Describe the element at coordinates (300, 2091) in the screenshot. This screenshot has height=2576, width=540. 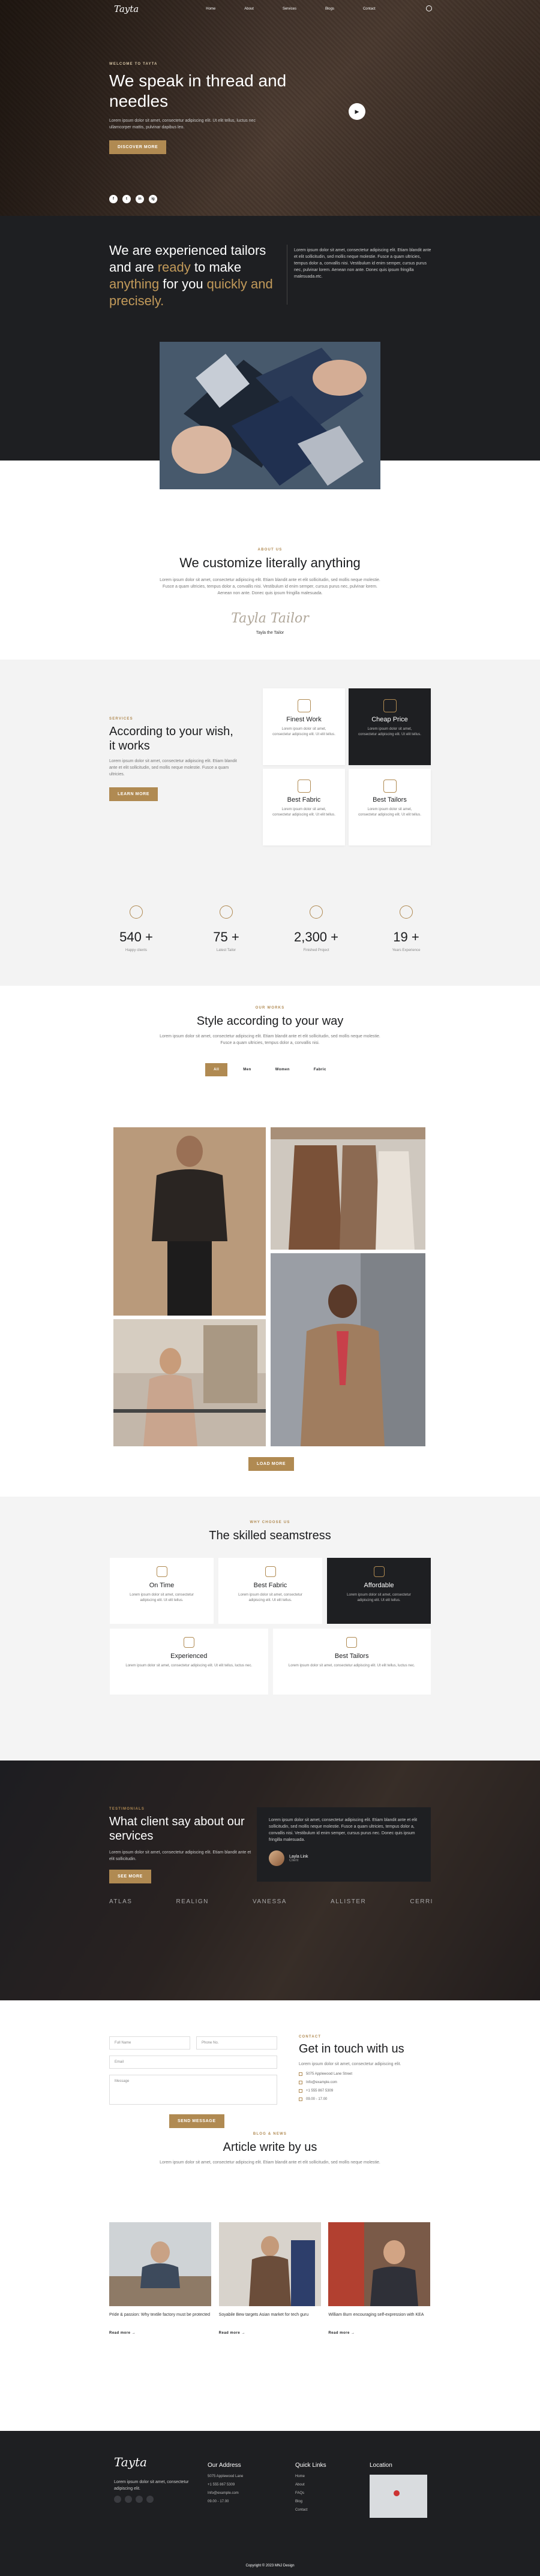
I see `phone-icon` at that location.